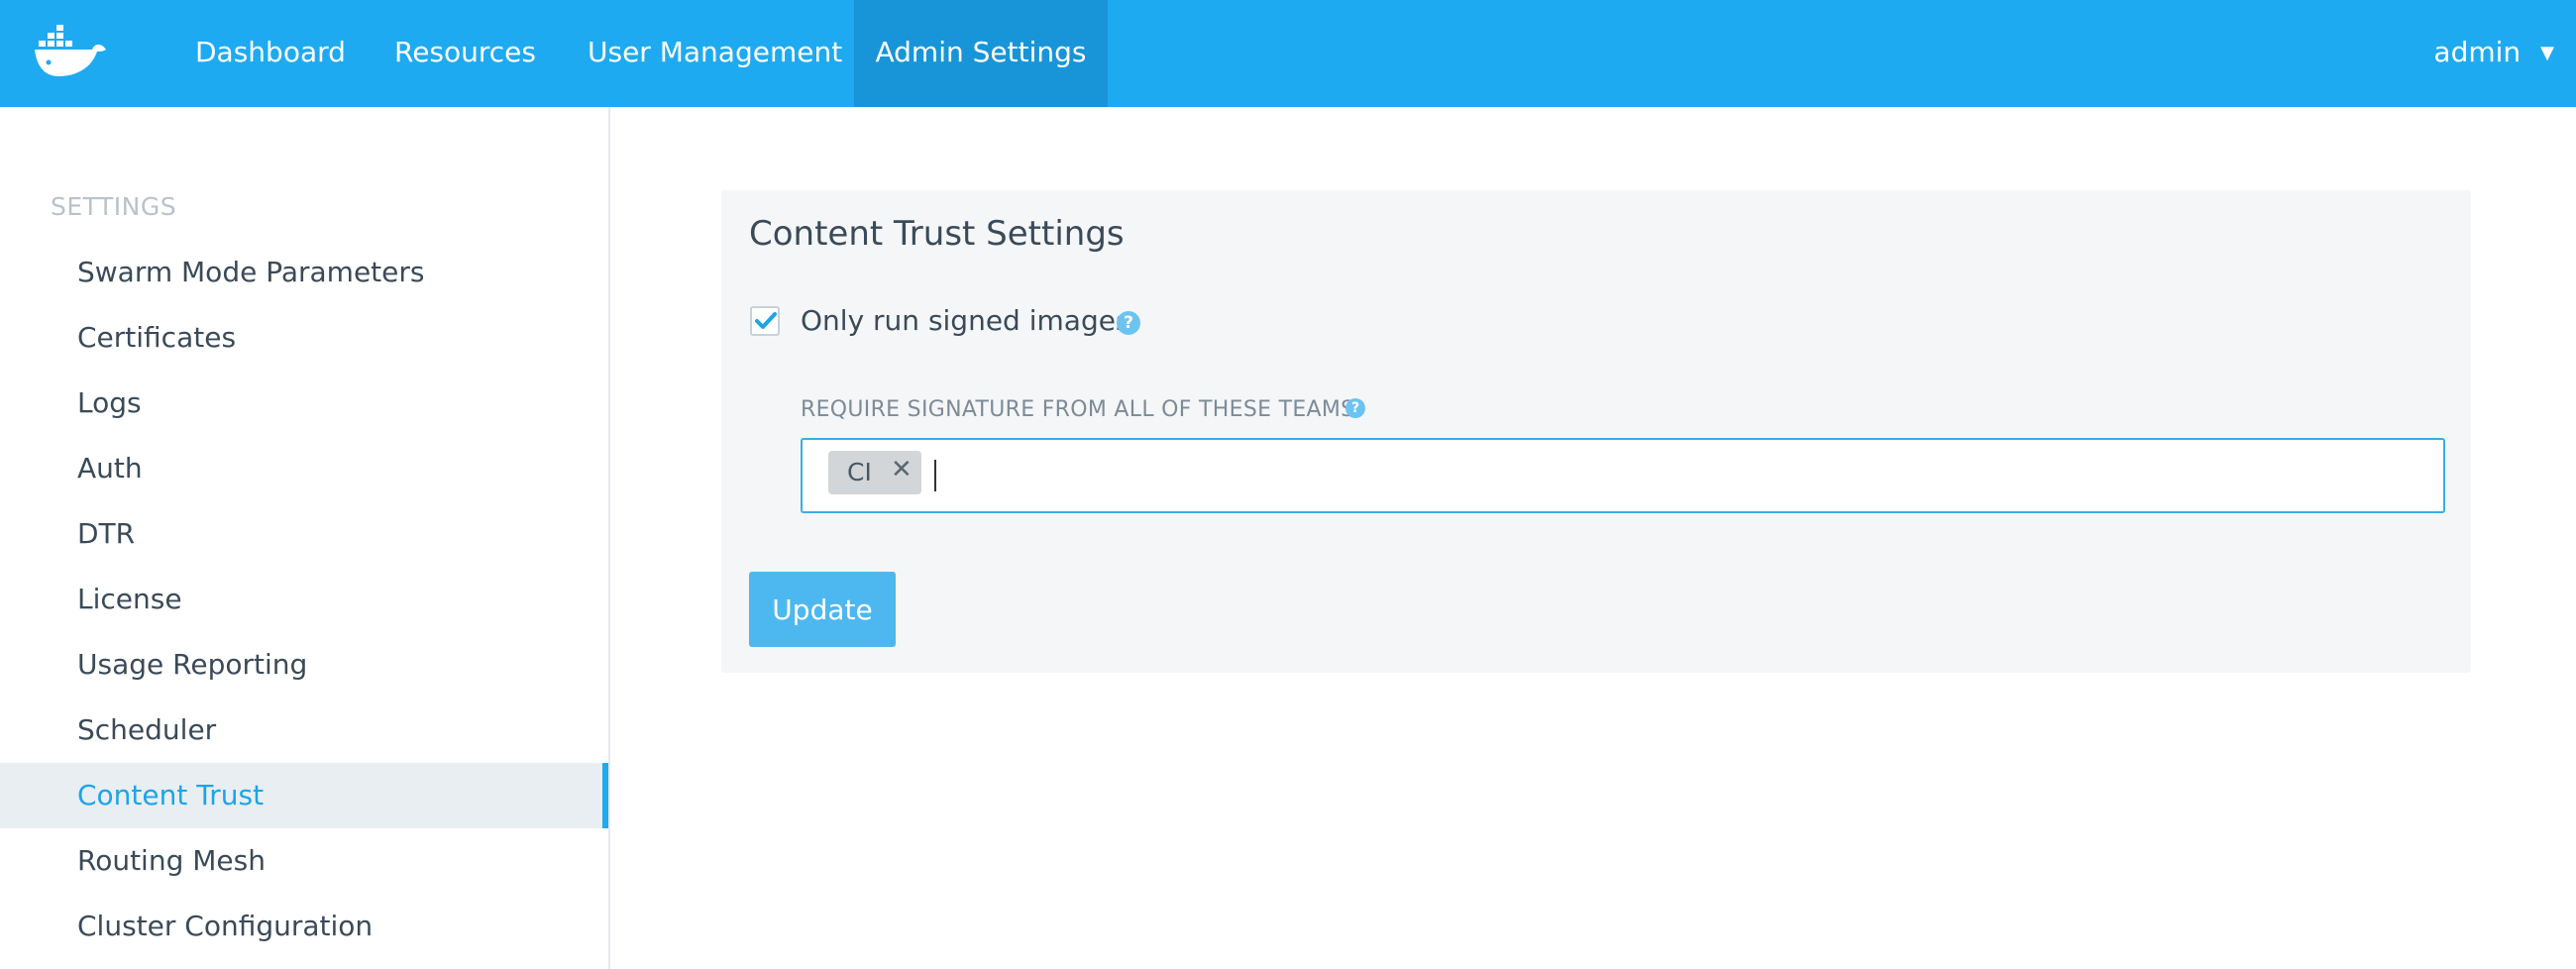  Describe the element at coordinates (304, 469) in the screenshot. I see `sidebar-item-auth: Auth` at that location.